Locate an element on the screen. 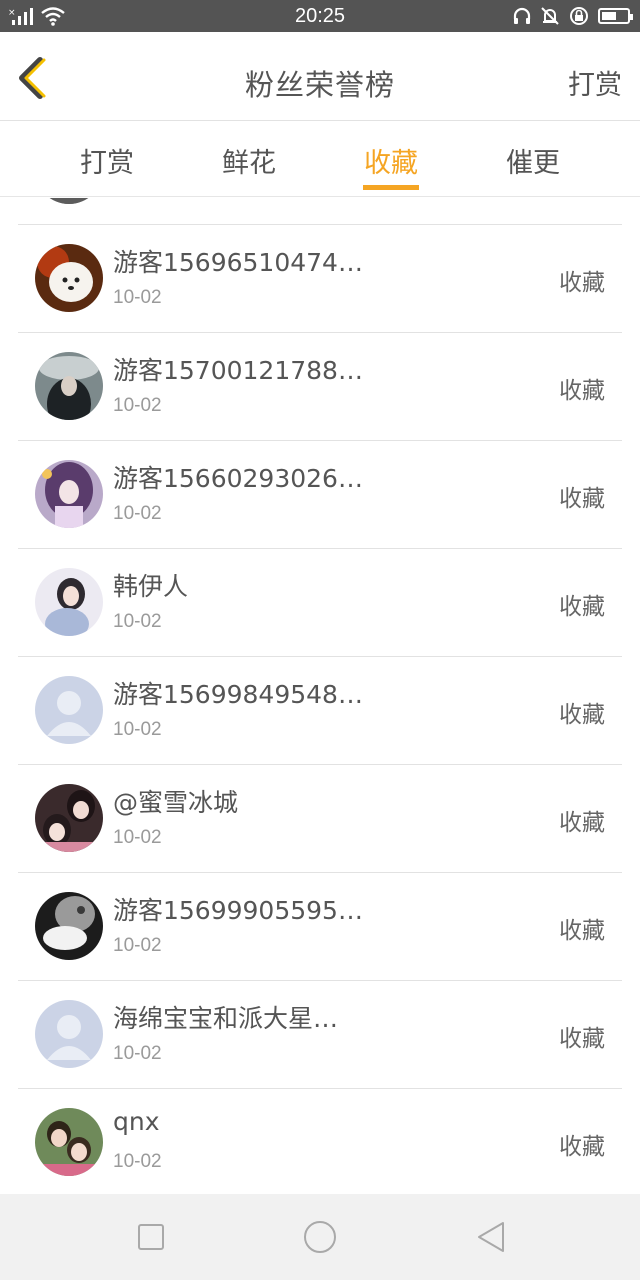 Image resolution: width=640 pixels, height=1280 pixels. chevron-left-icon is located at coordinates (32, 78).